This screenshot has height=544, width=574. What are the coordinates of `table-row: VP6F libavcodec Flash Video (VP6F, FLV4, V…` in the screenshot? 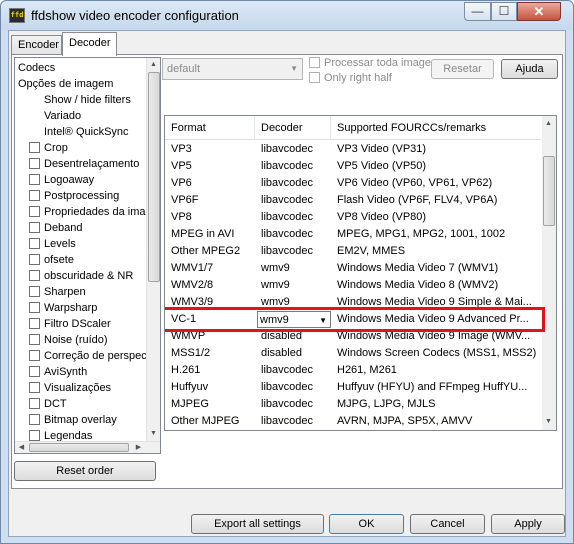 It's located at (353, 200).